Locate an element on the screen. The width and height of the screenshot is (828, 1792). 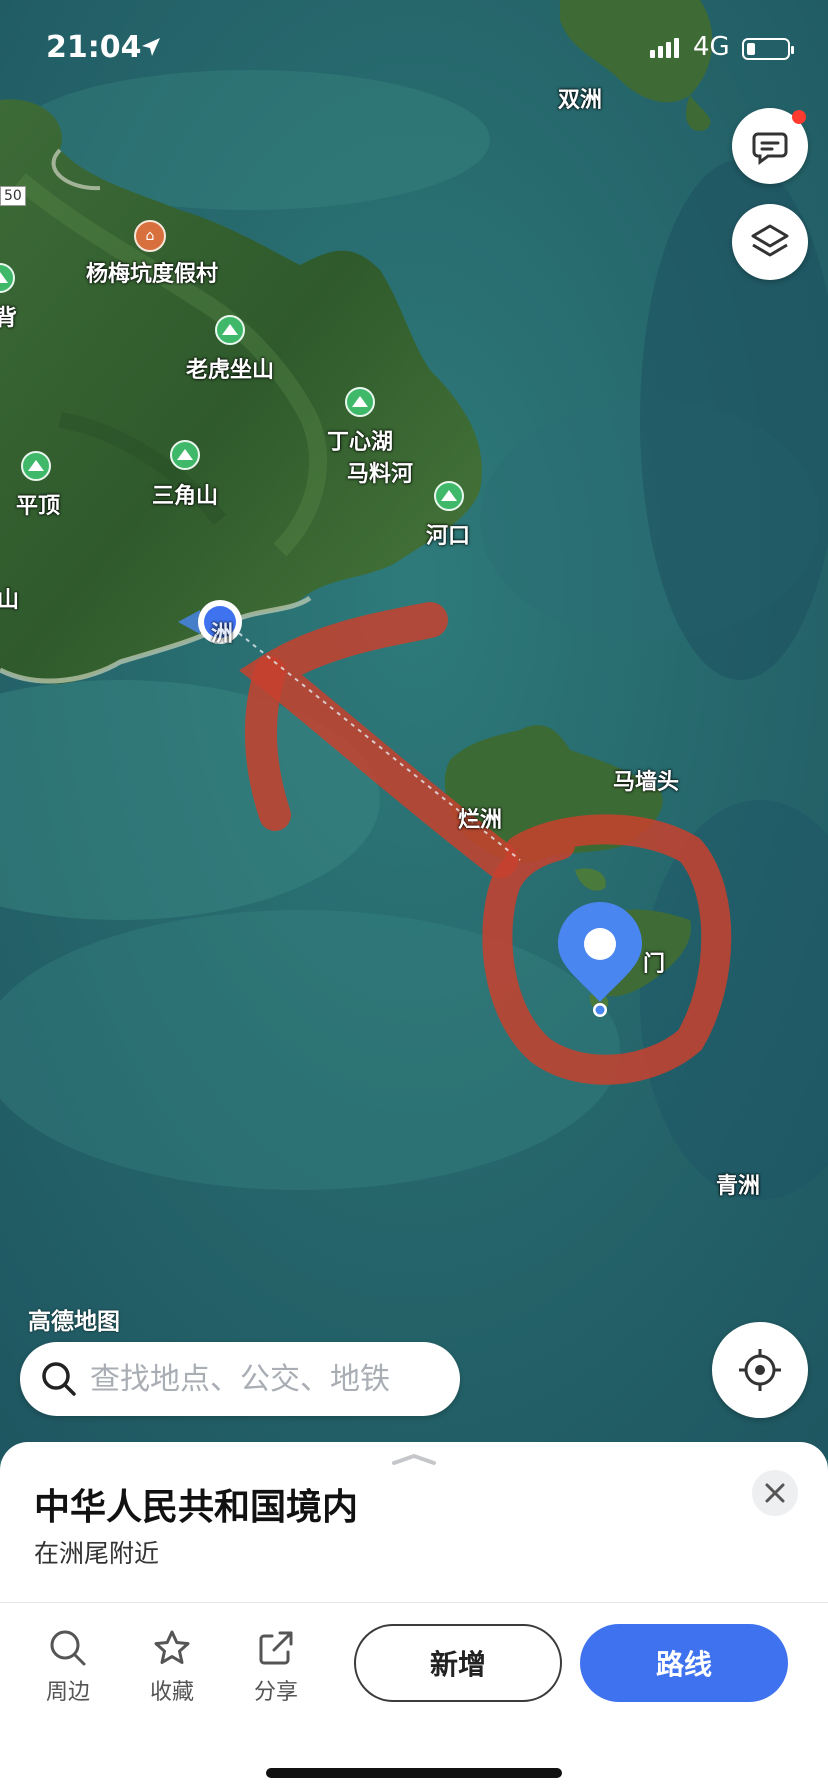
close-button is located at coordinates (775, 1493).